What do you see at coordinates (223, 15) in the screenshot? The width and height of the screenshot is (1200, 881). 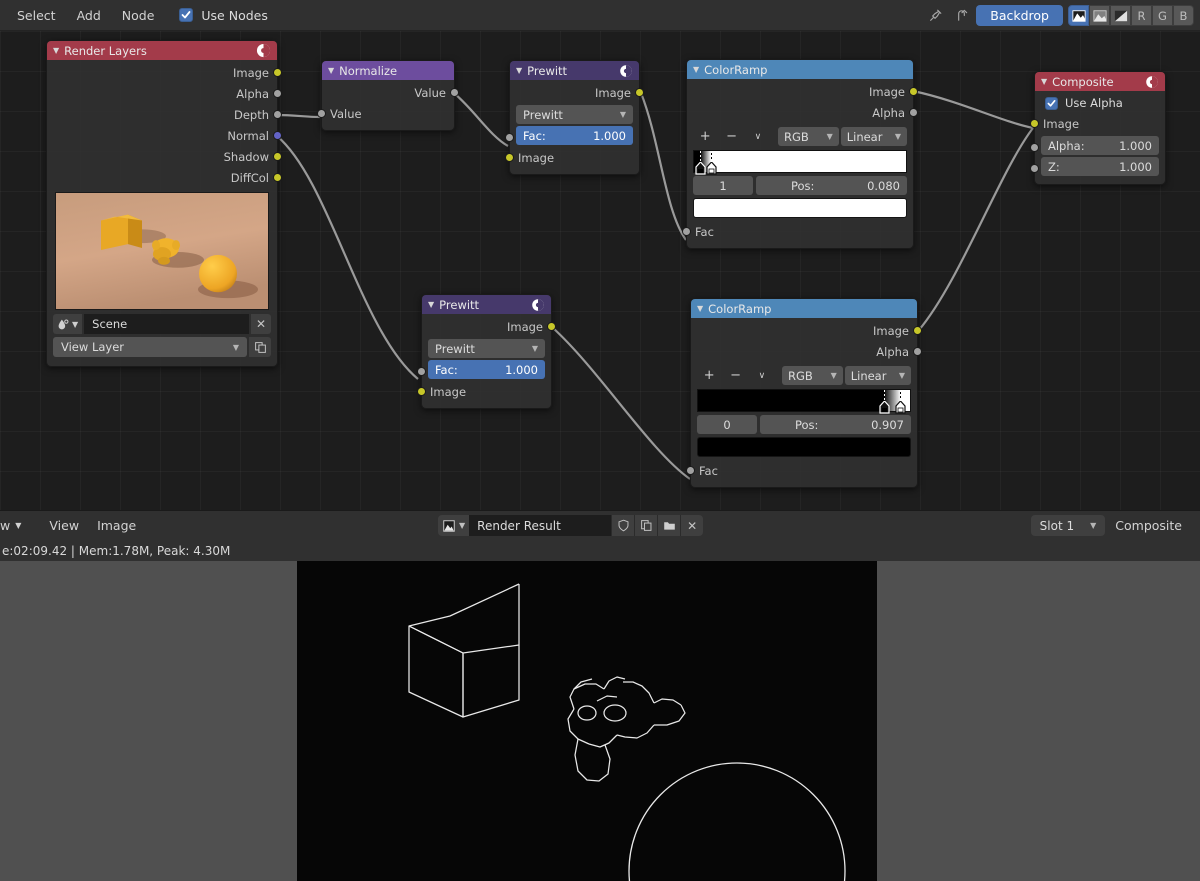 I see `use-nodes-toggle: Use Nodes` at bounding box center [223, 15].